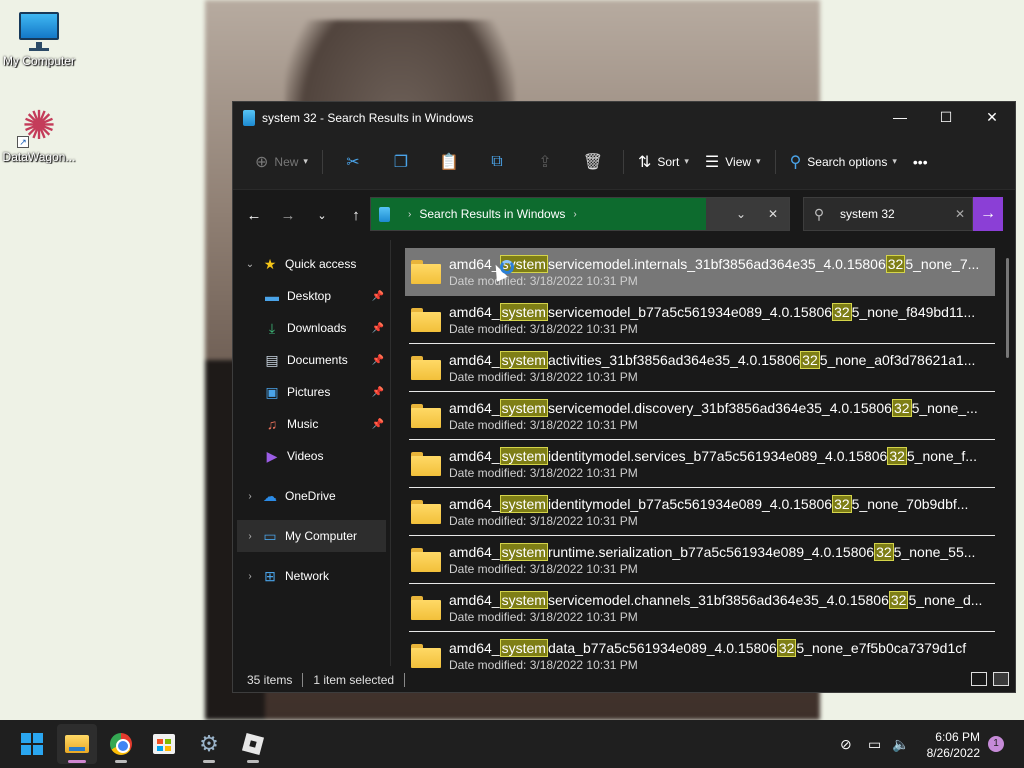  I want to click on clock: 6:06 PM 8/26/2022, so click(949, 745).